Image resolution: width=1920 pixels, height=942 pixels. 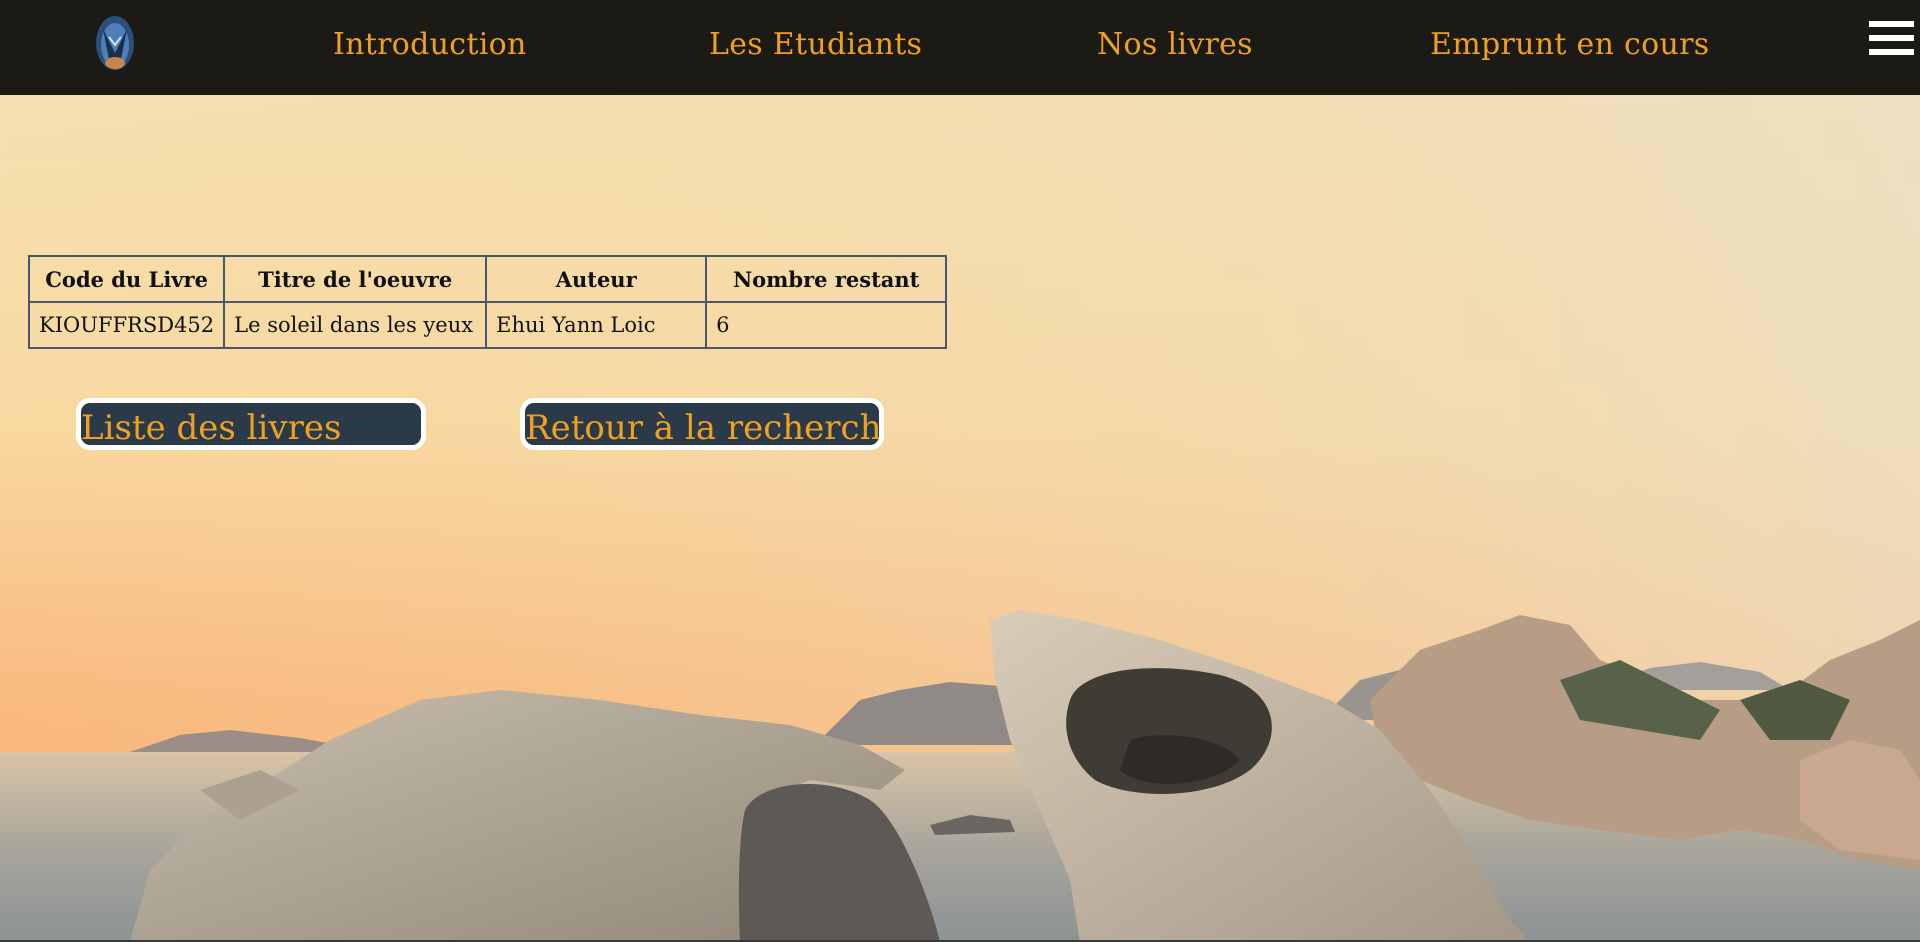 I want to click on cell-nombre-restant: 6, so click(x=826, y=325).